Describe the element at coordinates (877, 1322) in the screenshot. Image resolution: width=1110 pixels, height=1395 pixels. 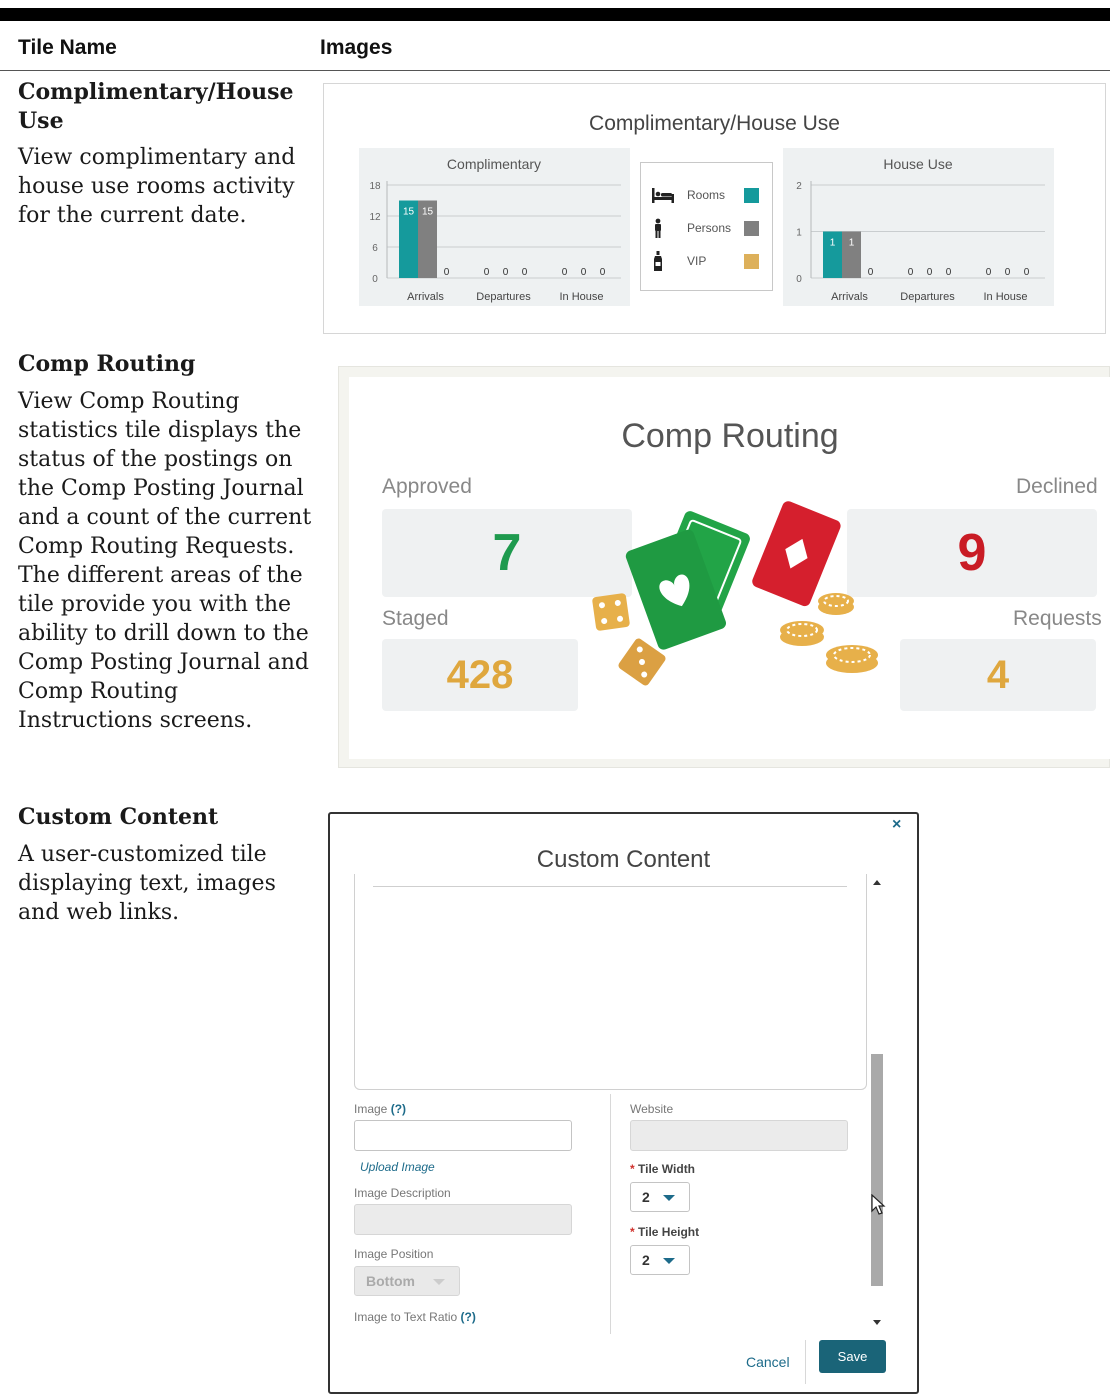
I see `scroll-down-arrow-icon` at that location.